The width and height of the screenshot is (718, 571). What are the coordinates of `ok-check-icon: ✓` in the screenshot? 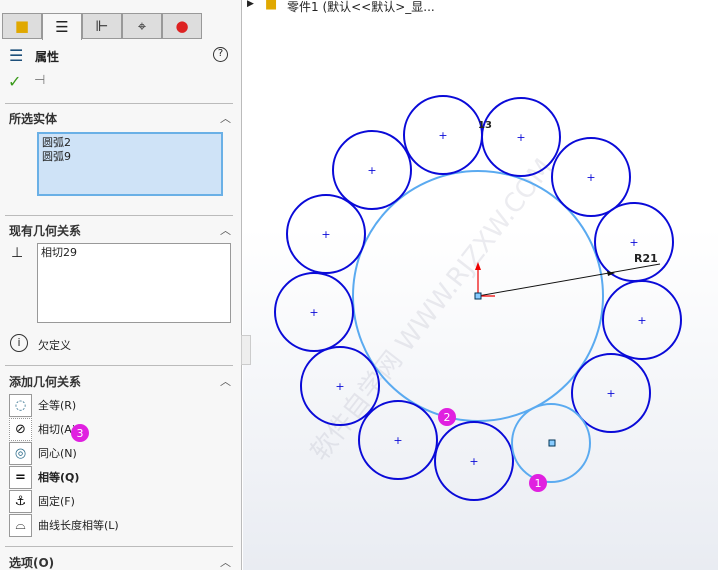 It's located at (14, 81).